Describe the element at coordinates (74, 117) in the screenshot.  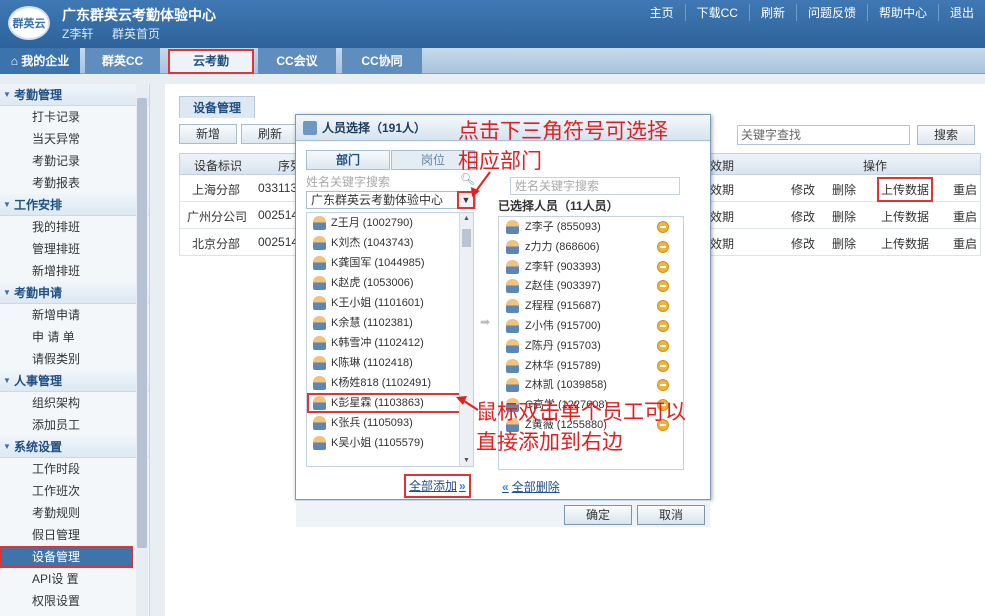
I see `sidebar-item: 打卡记录` at that location.